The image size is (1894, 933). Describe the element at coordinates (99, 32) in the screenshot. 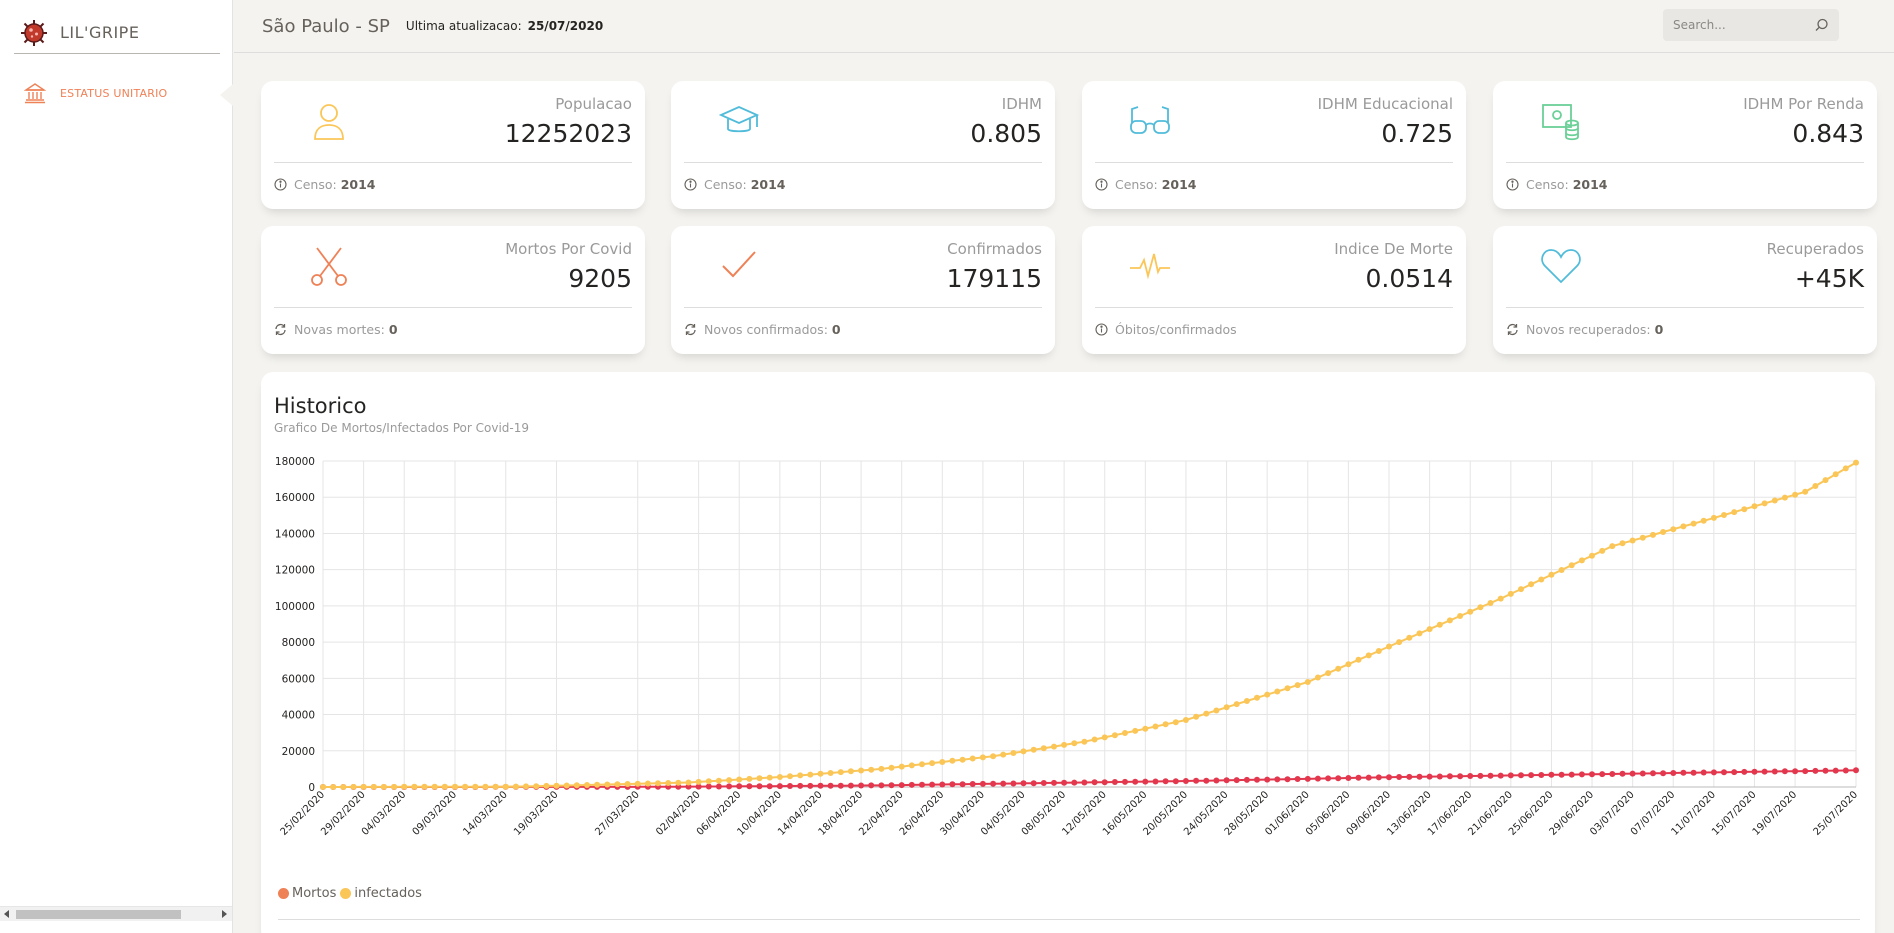

I see `app-title: LIL'GRIPE` at that location.